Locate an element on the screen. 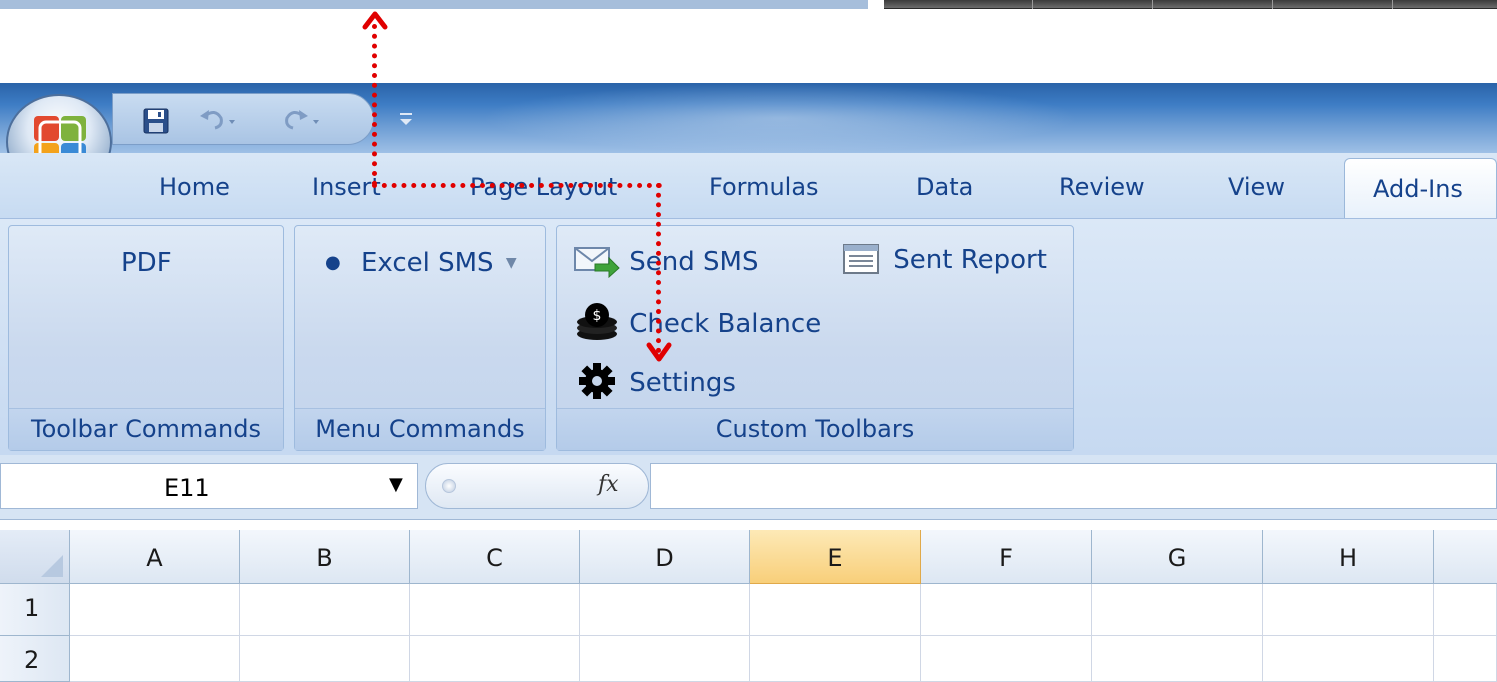  tab-formulas: Formulas is located at coordinates (764, 187).